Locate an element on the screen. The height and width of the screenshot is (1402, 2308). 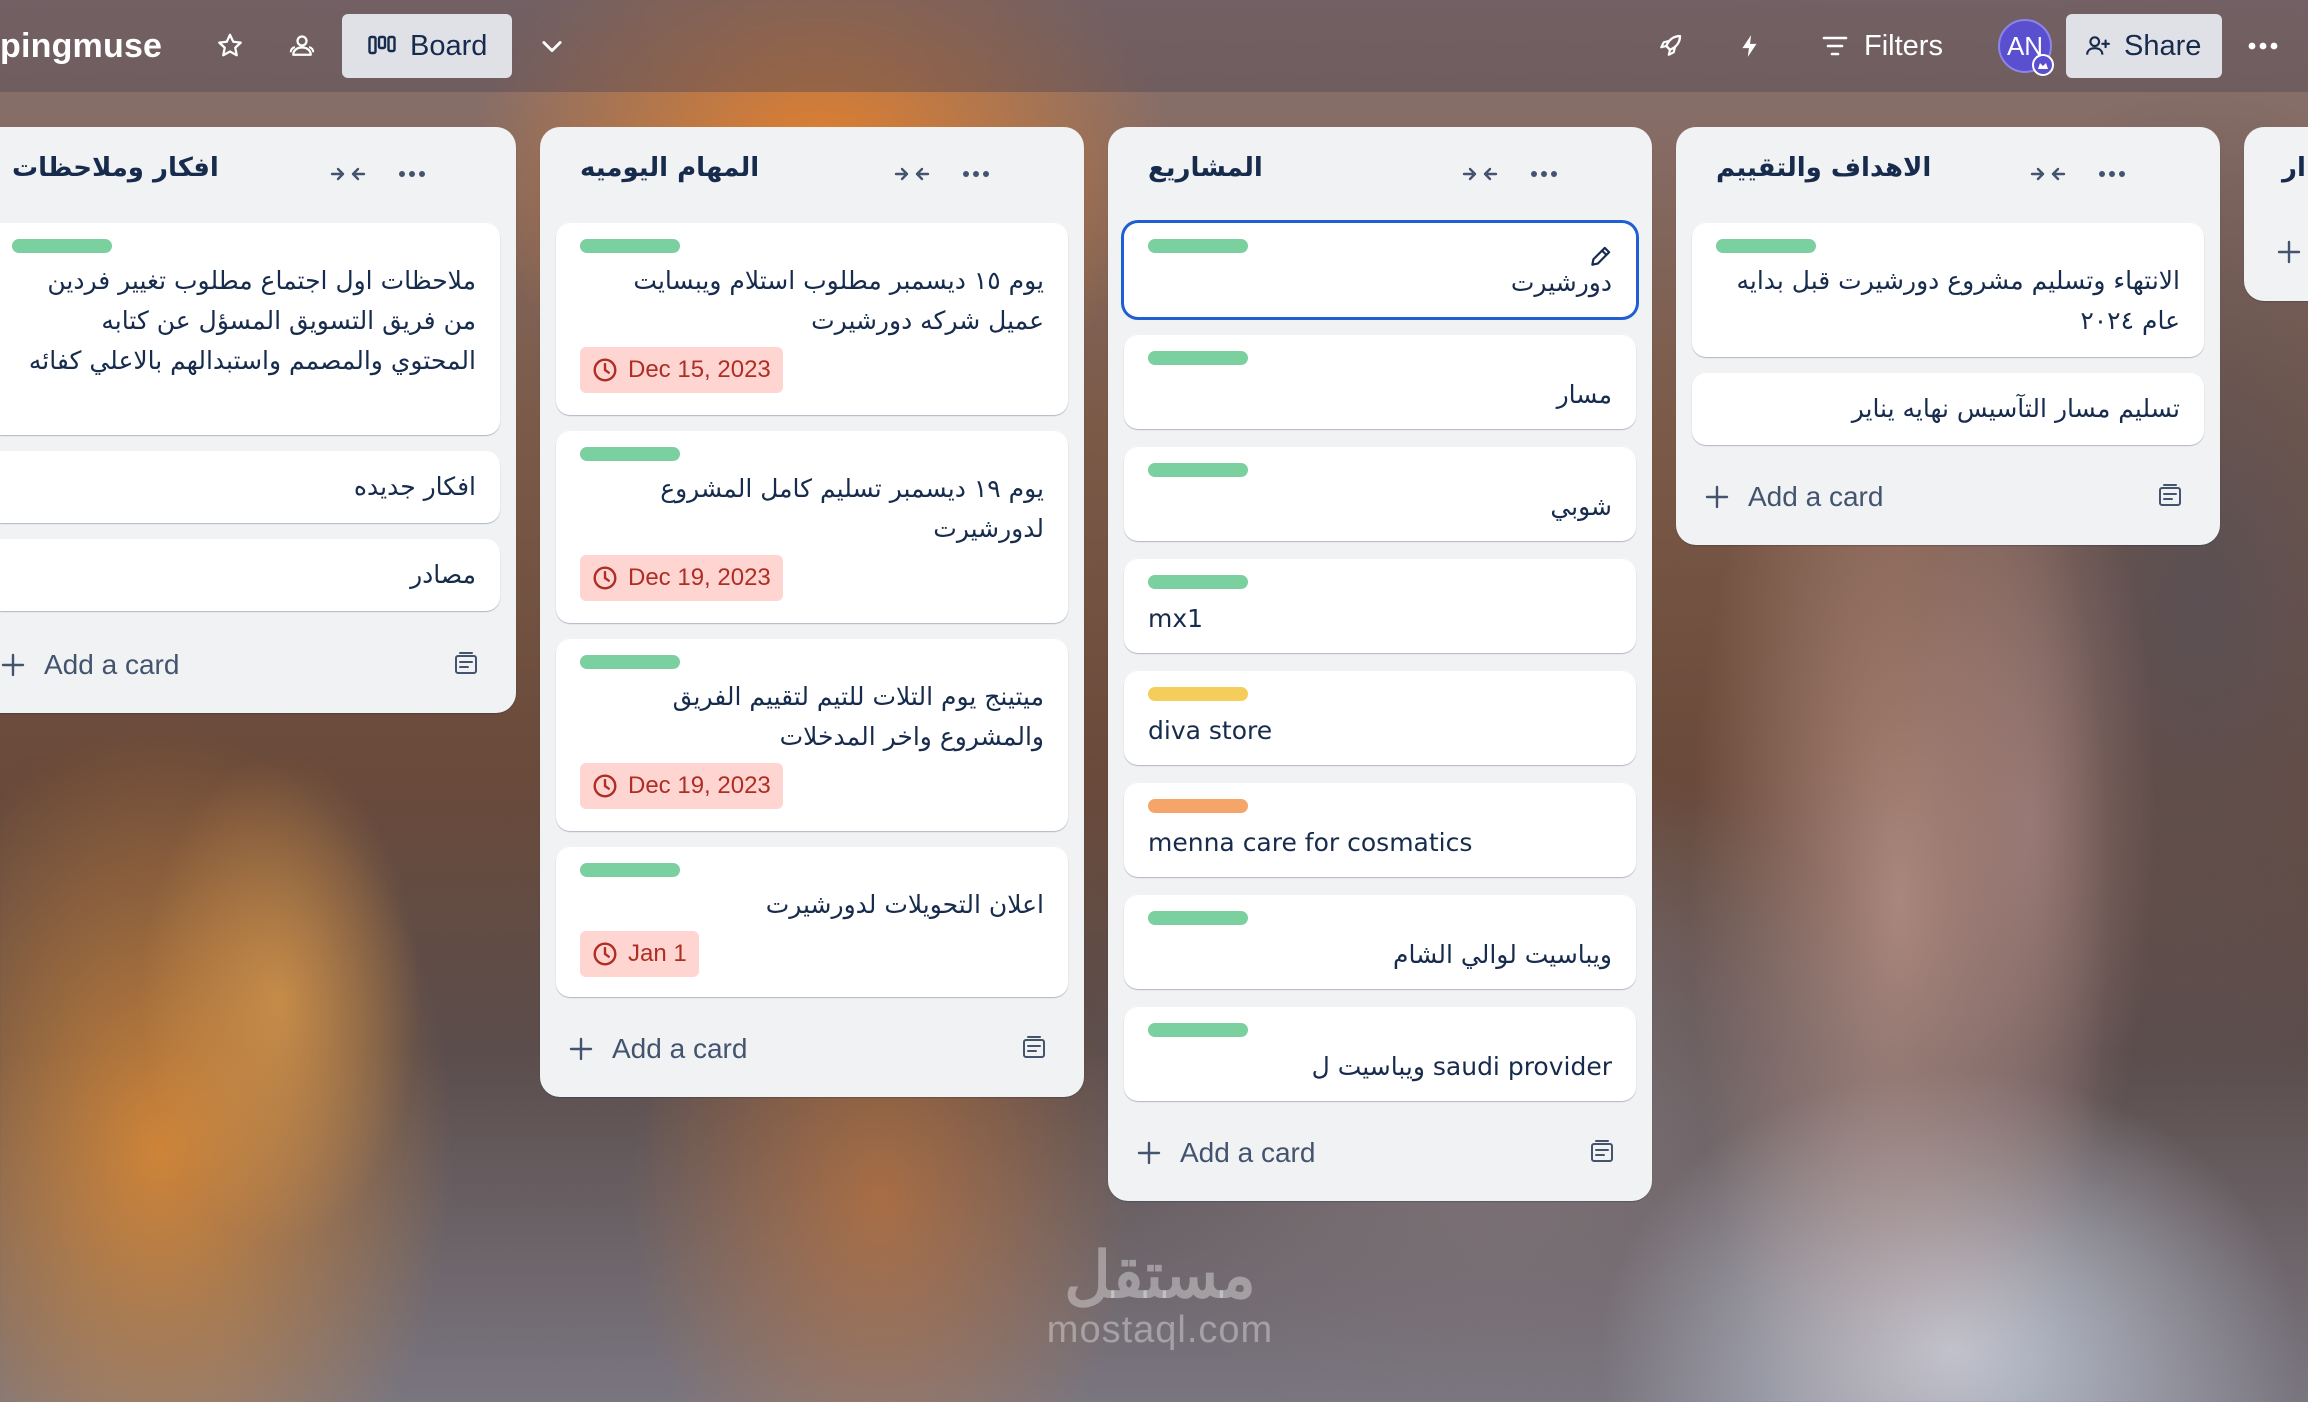
filters-button: Filters is located at coordinates (1882, 46).